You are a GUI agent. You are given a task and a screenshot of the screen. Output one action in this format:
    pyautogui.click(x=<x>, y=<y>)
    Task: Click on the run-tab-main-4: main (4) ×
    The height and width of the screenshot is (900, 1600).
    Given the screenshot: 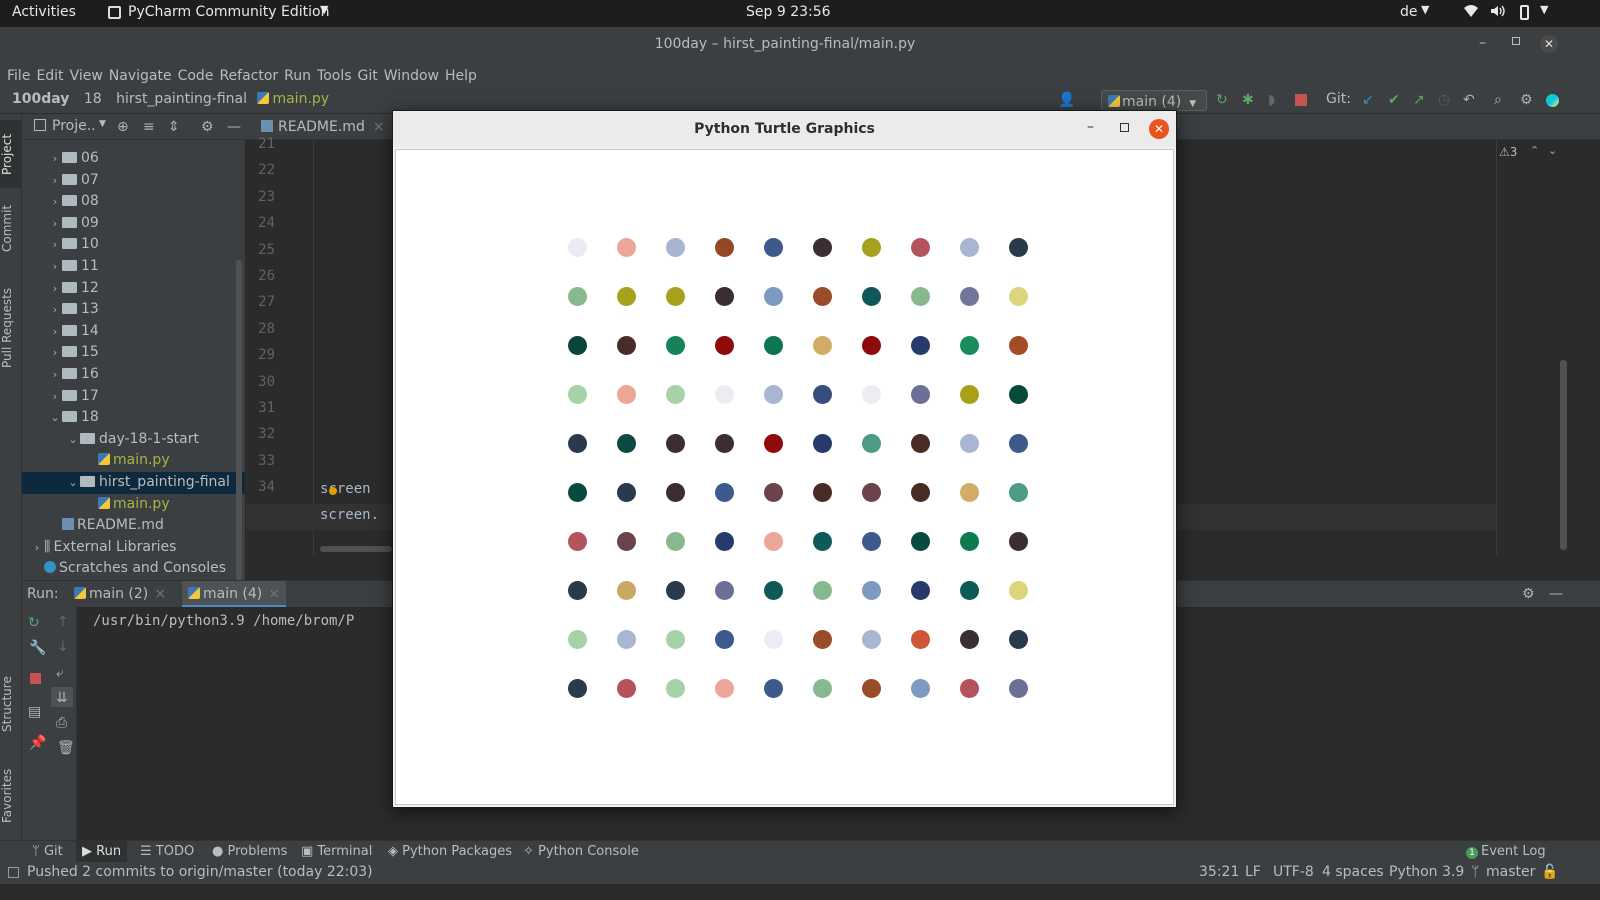 What is the action you would take?
    pyautogui.click(x=234, y=594)
    